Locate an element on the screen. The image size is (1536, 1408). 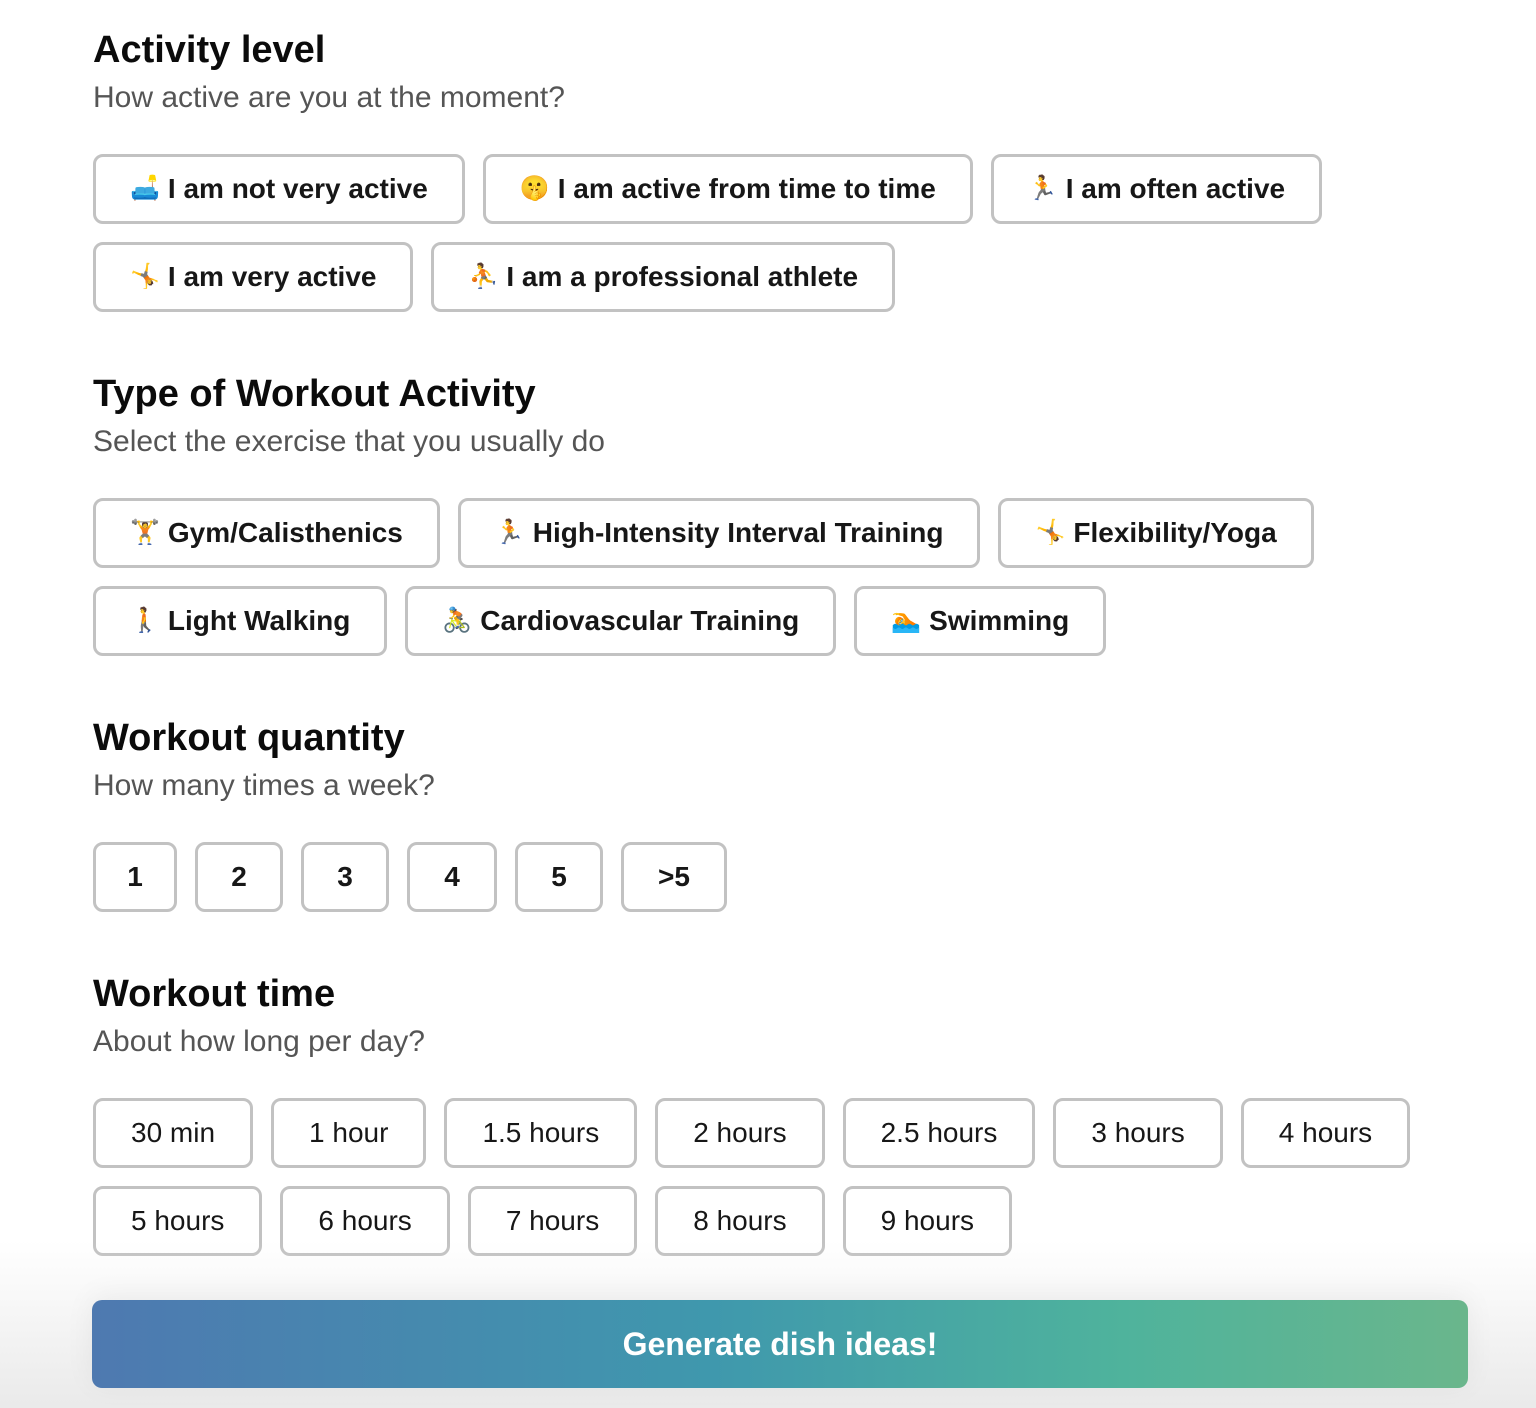
time-option-2-5-hours: 2.5 hours is located at coordinates (939, 1133).